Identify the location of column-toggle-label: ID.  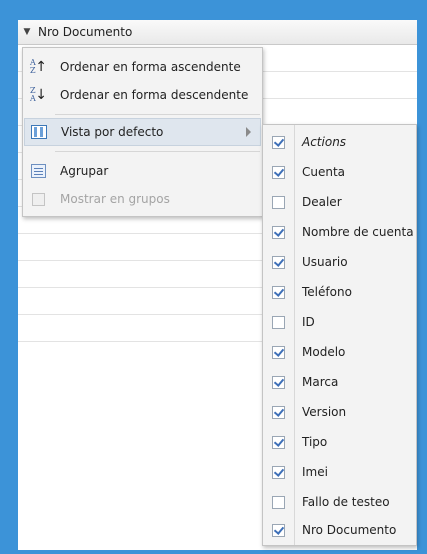
(308, 322).